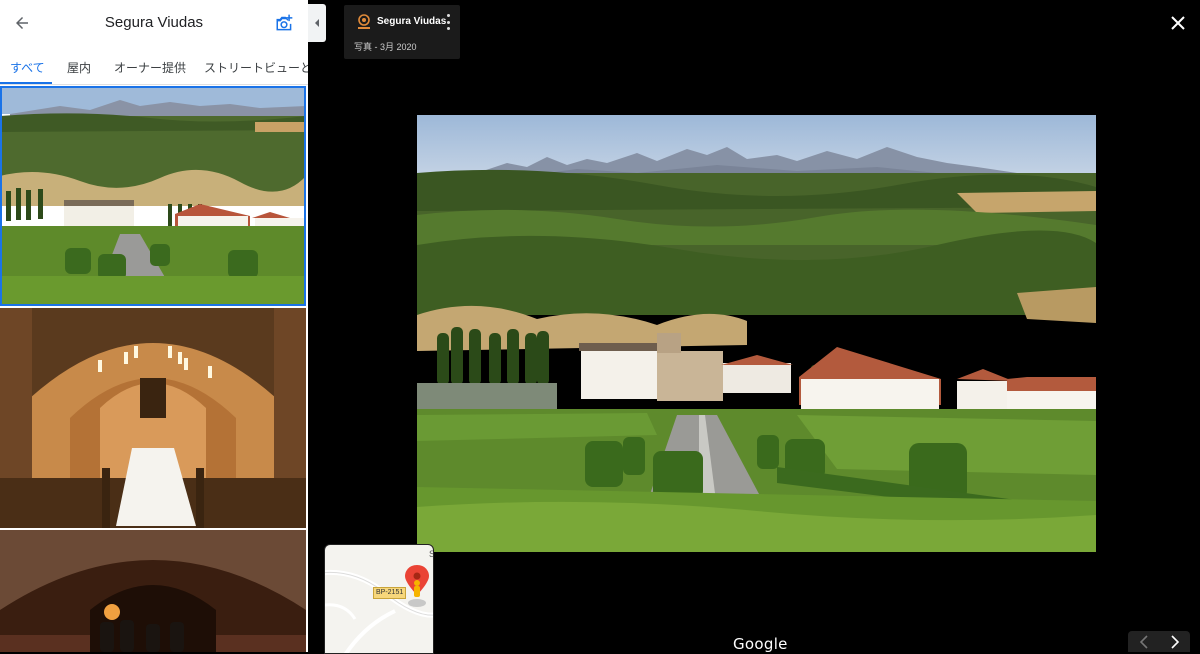 The image size is (1200, 654). What do you see at coordinates (364, 21) in the screenshot?
I see `segura-viudas-logo` at bounding box center [364, 21].